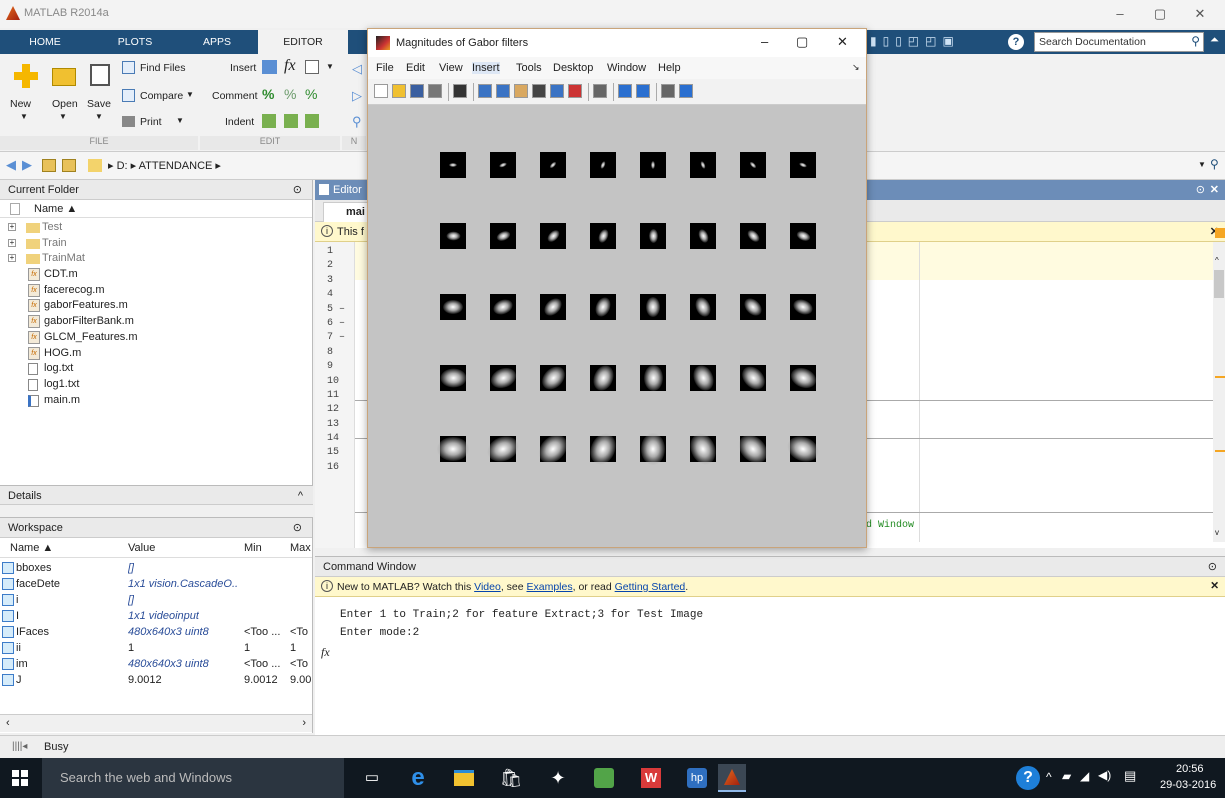 This screenshot has height=798, width=1225. I want to click on details-header: Details ^, so click(156, 495).